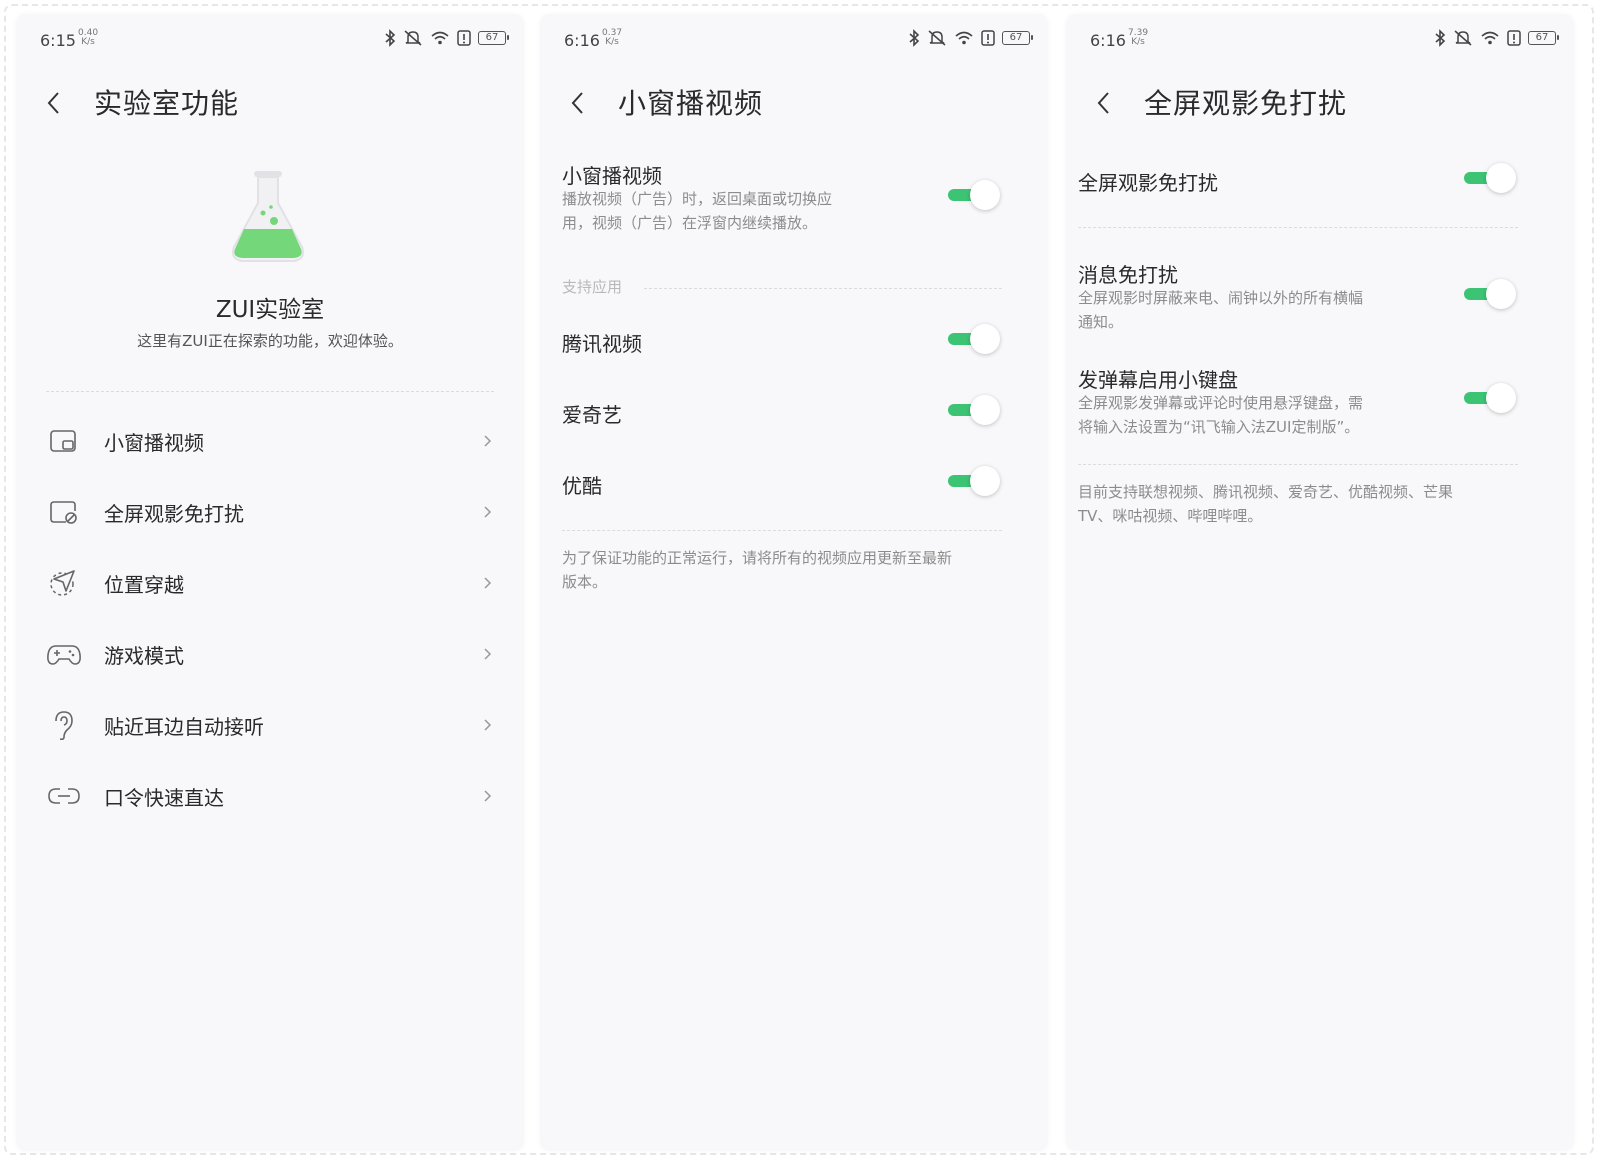  Describe the element at coordinates (63, 441) in the screenshot. I see `picture-in-picture-icon` at that location.